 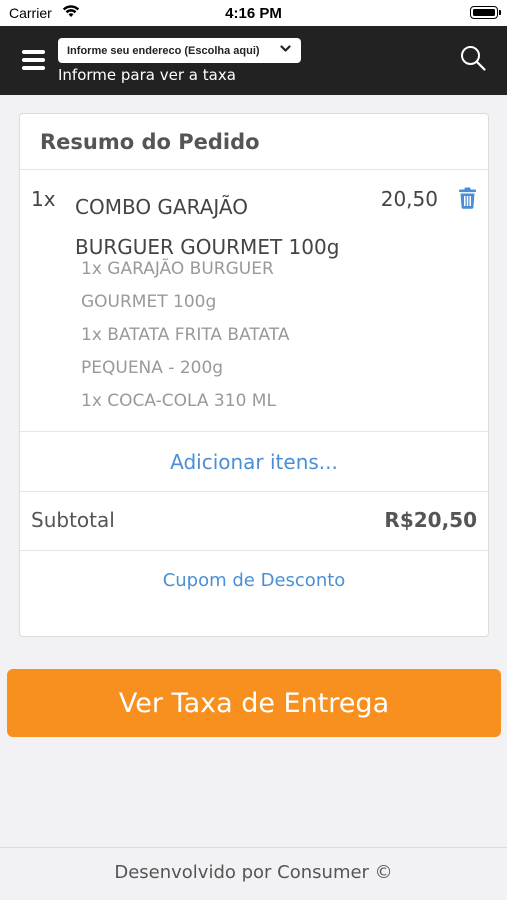 What do you see at coordinates (254, 703) in the screenshot?
I see `delivery-fee-button: Ver Taxa de Entrega` at bounding box center [254, 703].